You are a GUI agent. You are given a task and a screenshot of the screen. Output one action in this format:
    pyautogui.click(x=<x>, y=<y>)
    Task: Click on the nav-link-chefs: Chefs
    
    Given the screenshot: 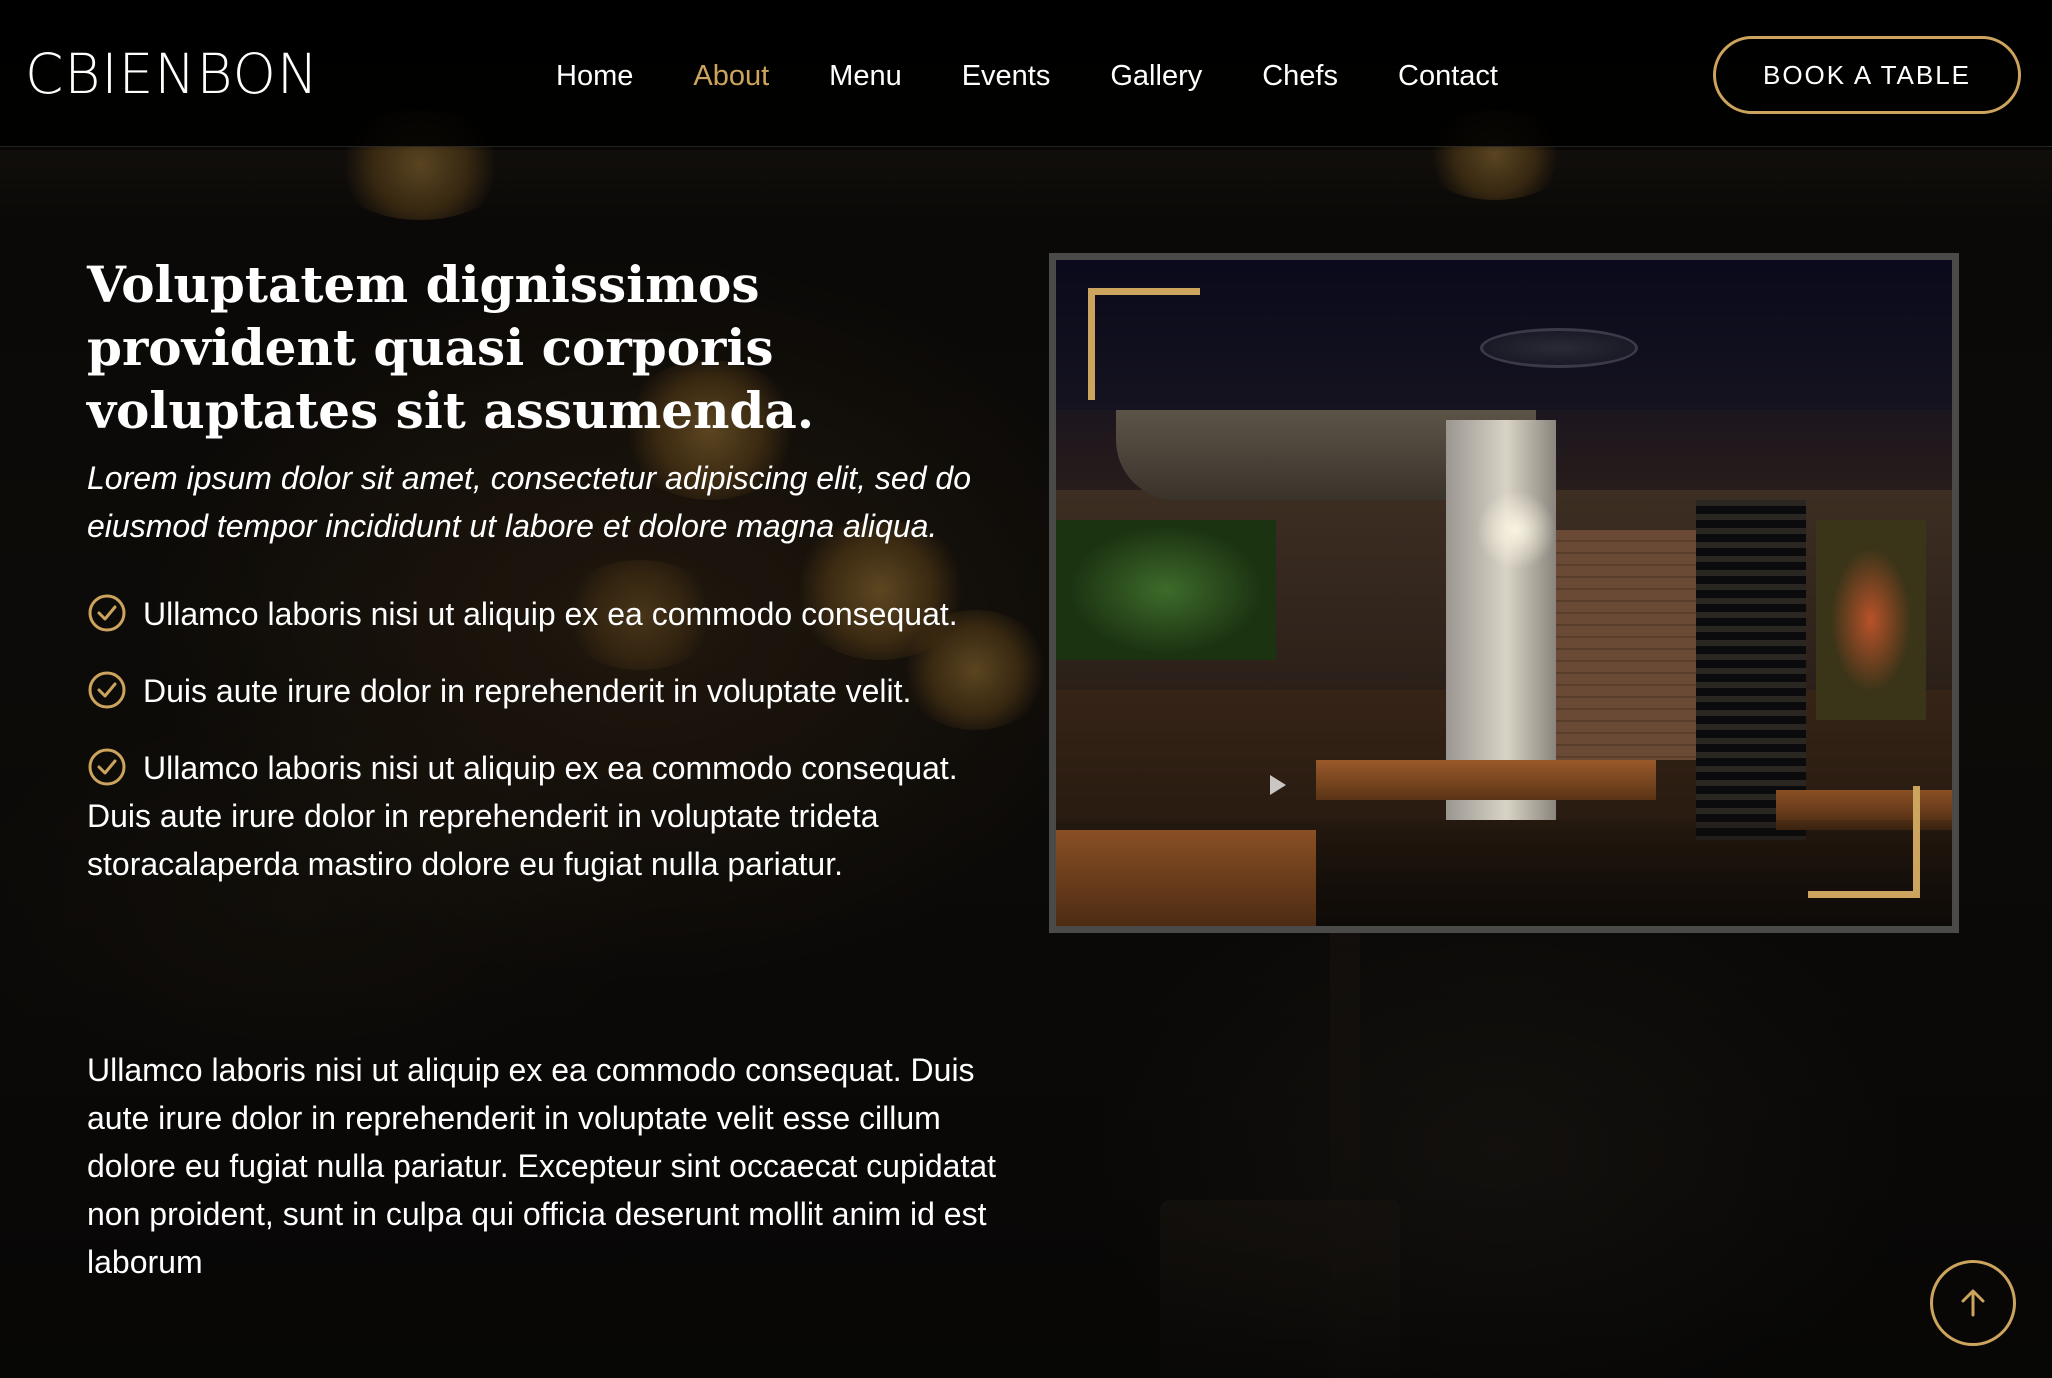 What is the action you would take?
    pyautogui.click(x=1300, y=76)
    